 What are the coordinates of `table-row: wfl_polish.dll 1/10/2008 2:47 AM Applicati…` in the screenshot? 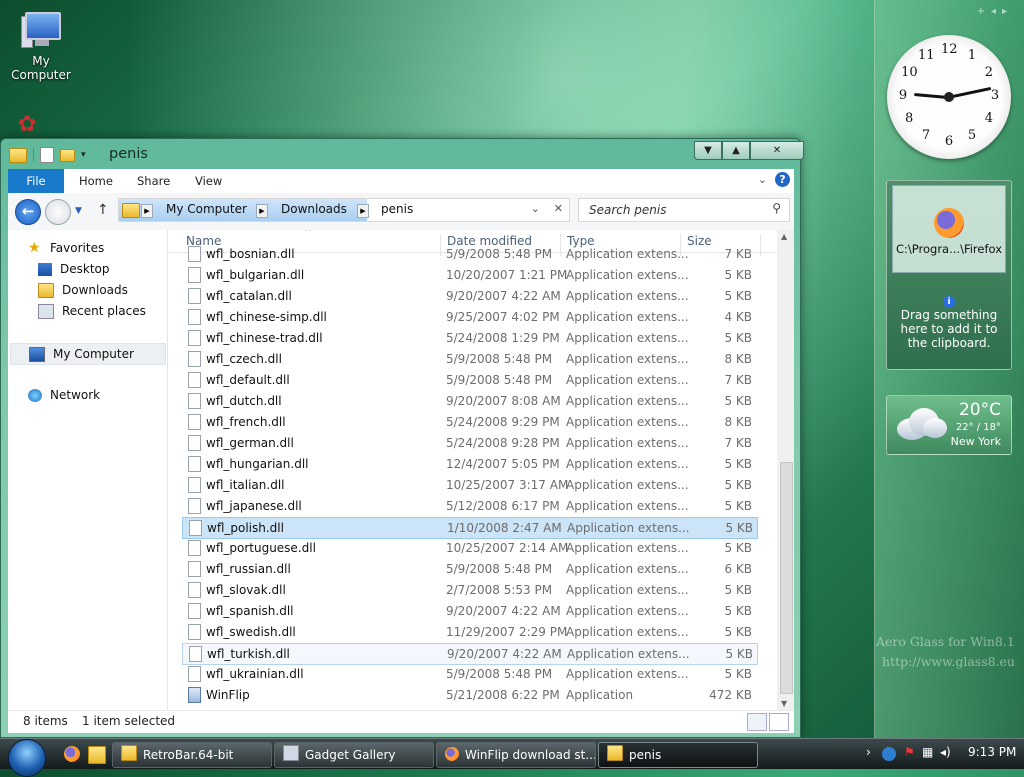 It's located at (470, 528).